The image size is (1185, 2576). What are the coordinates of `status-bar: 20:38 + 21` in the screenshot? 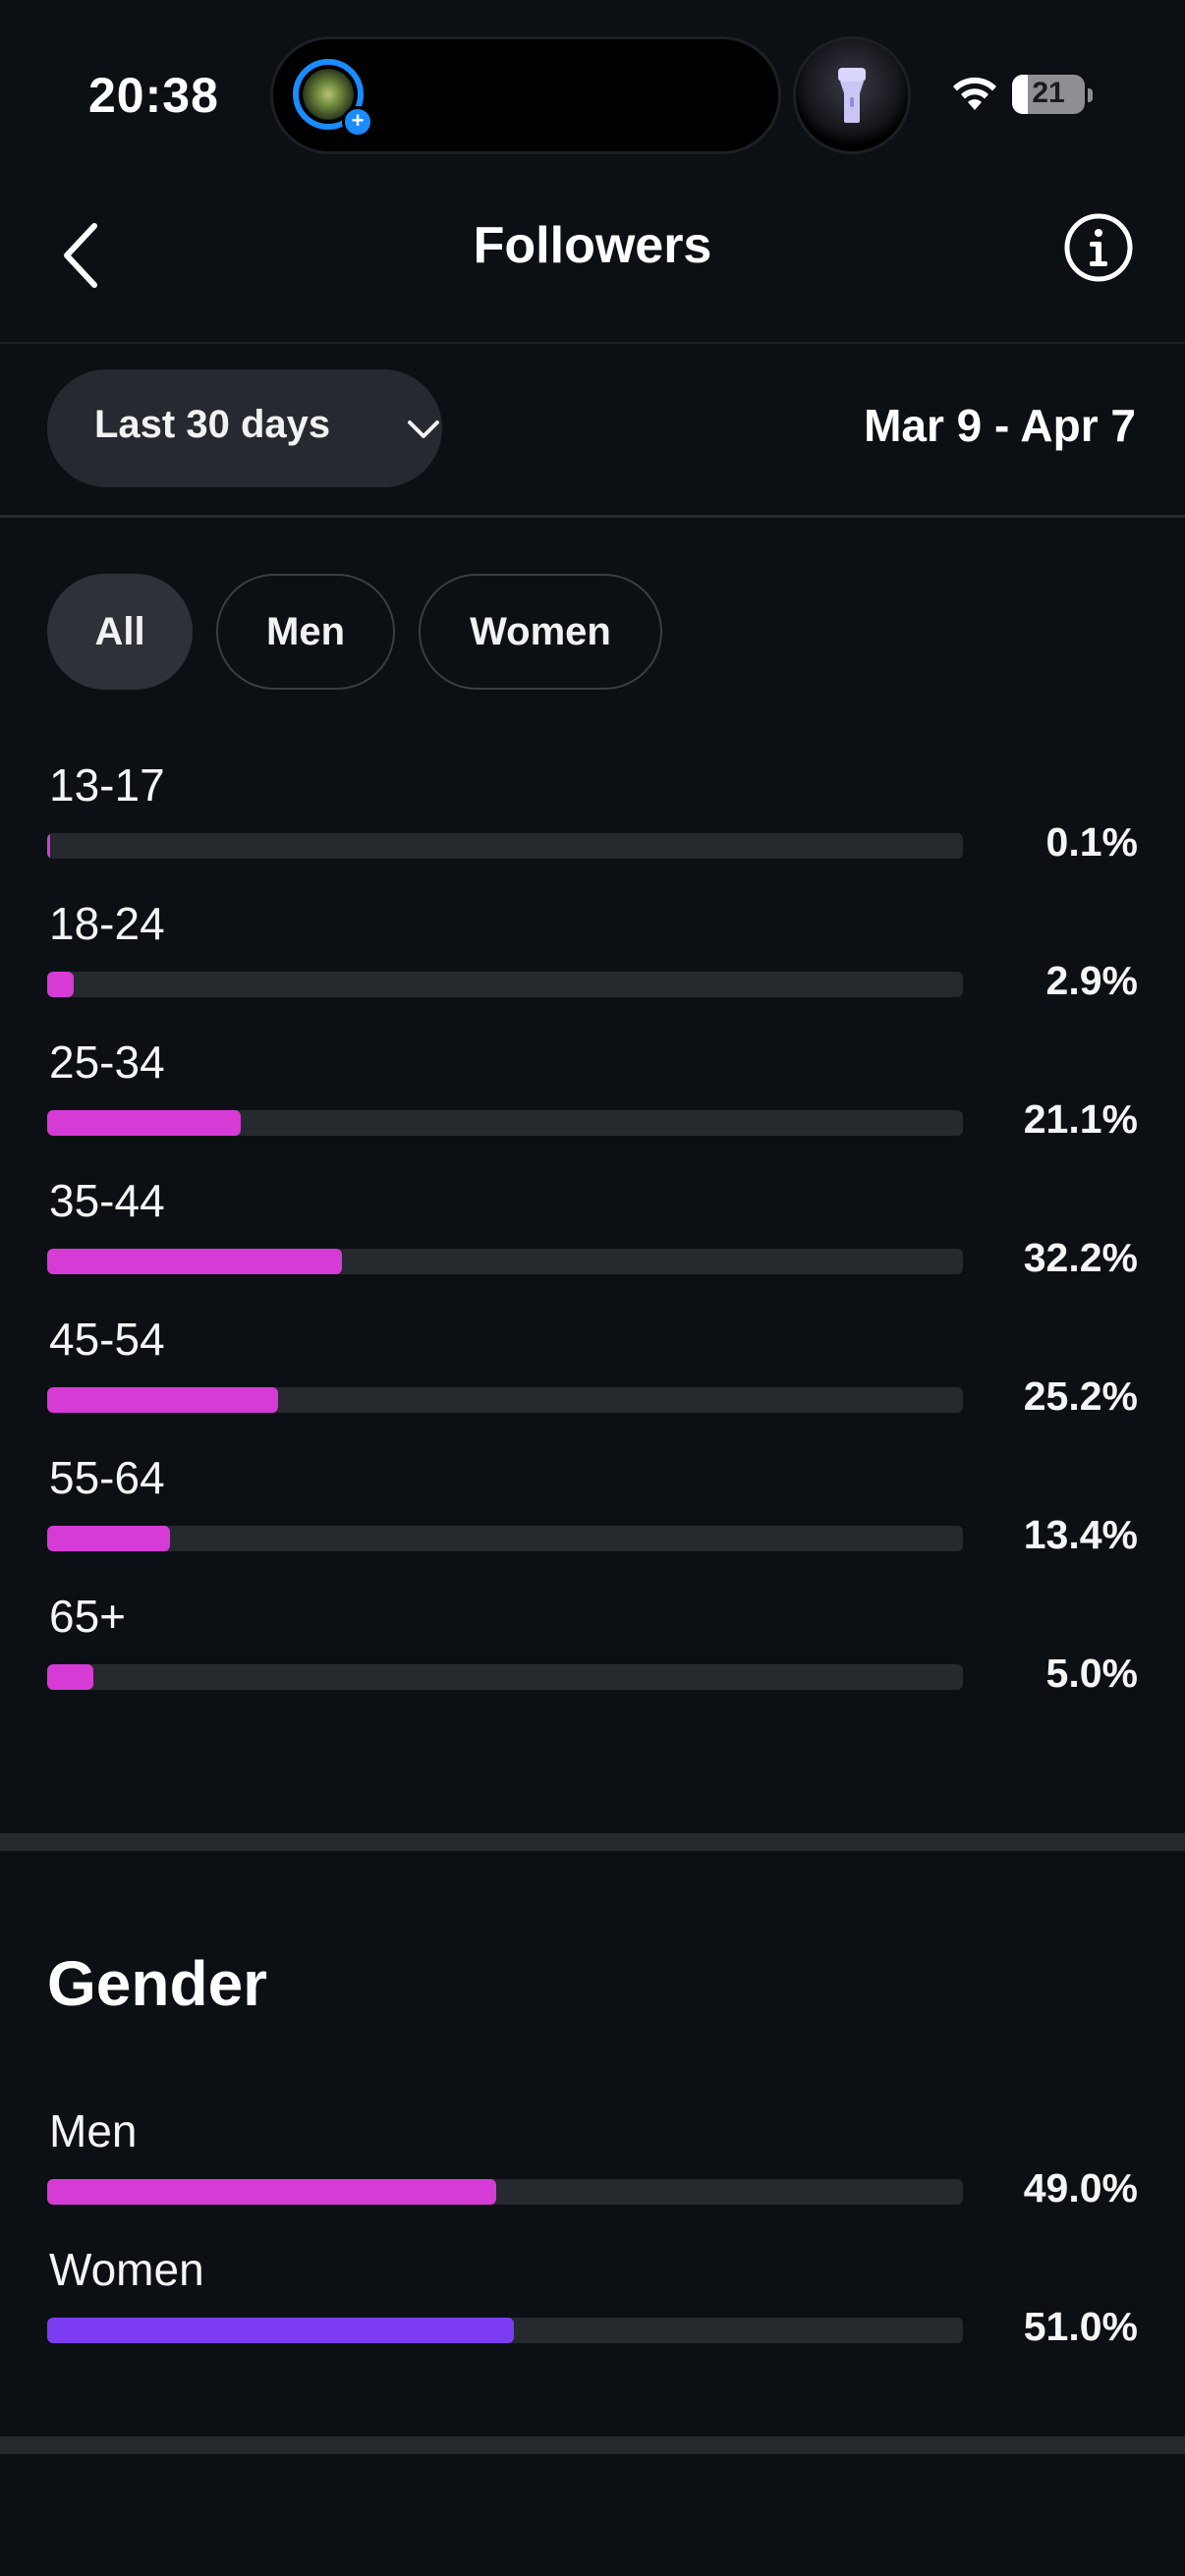 It's located at (592, 93).